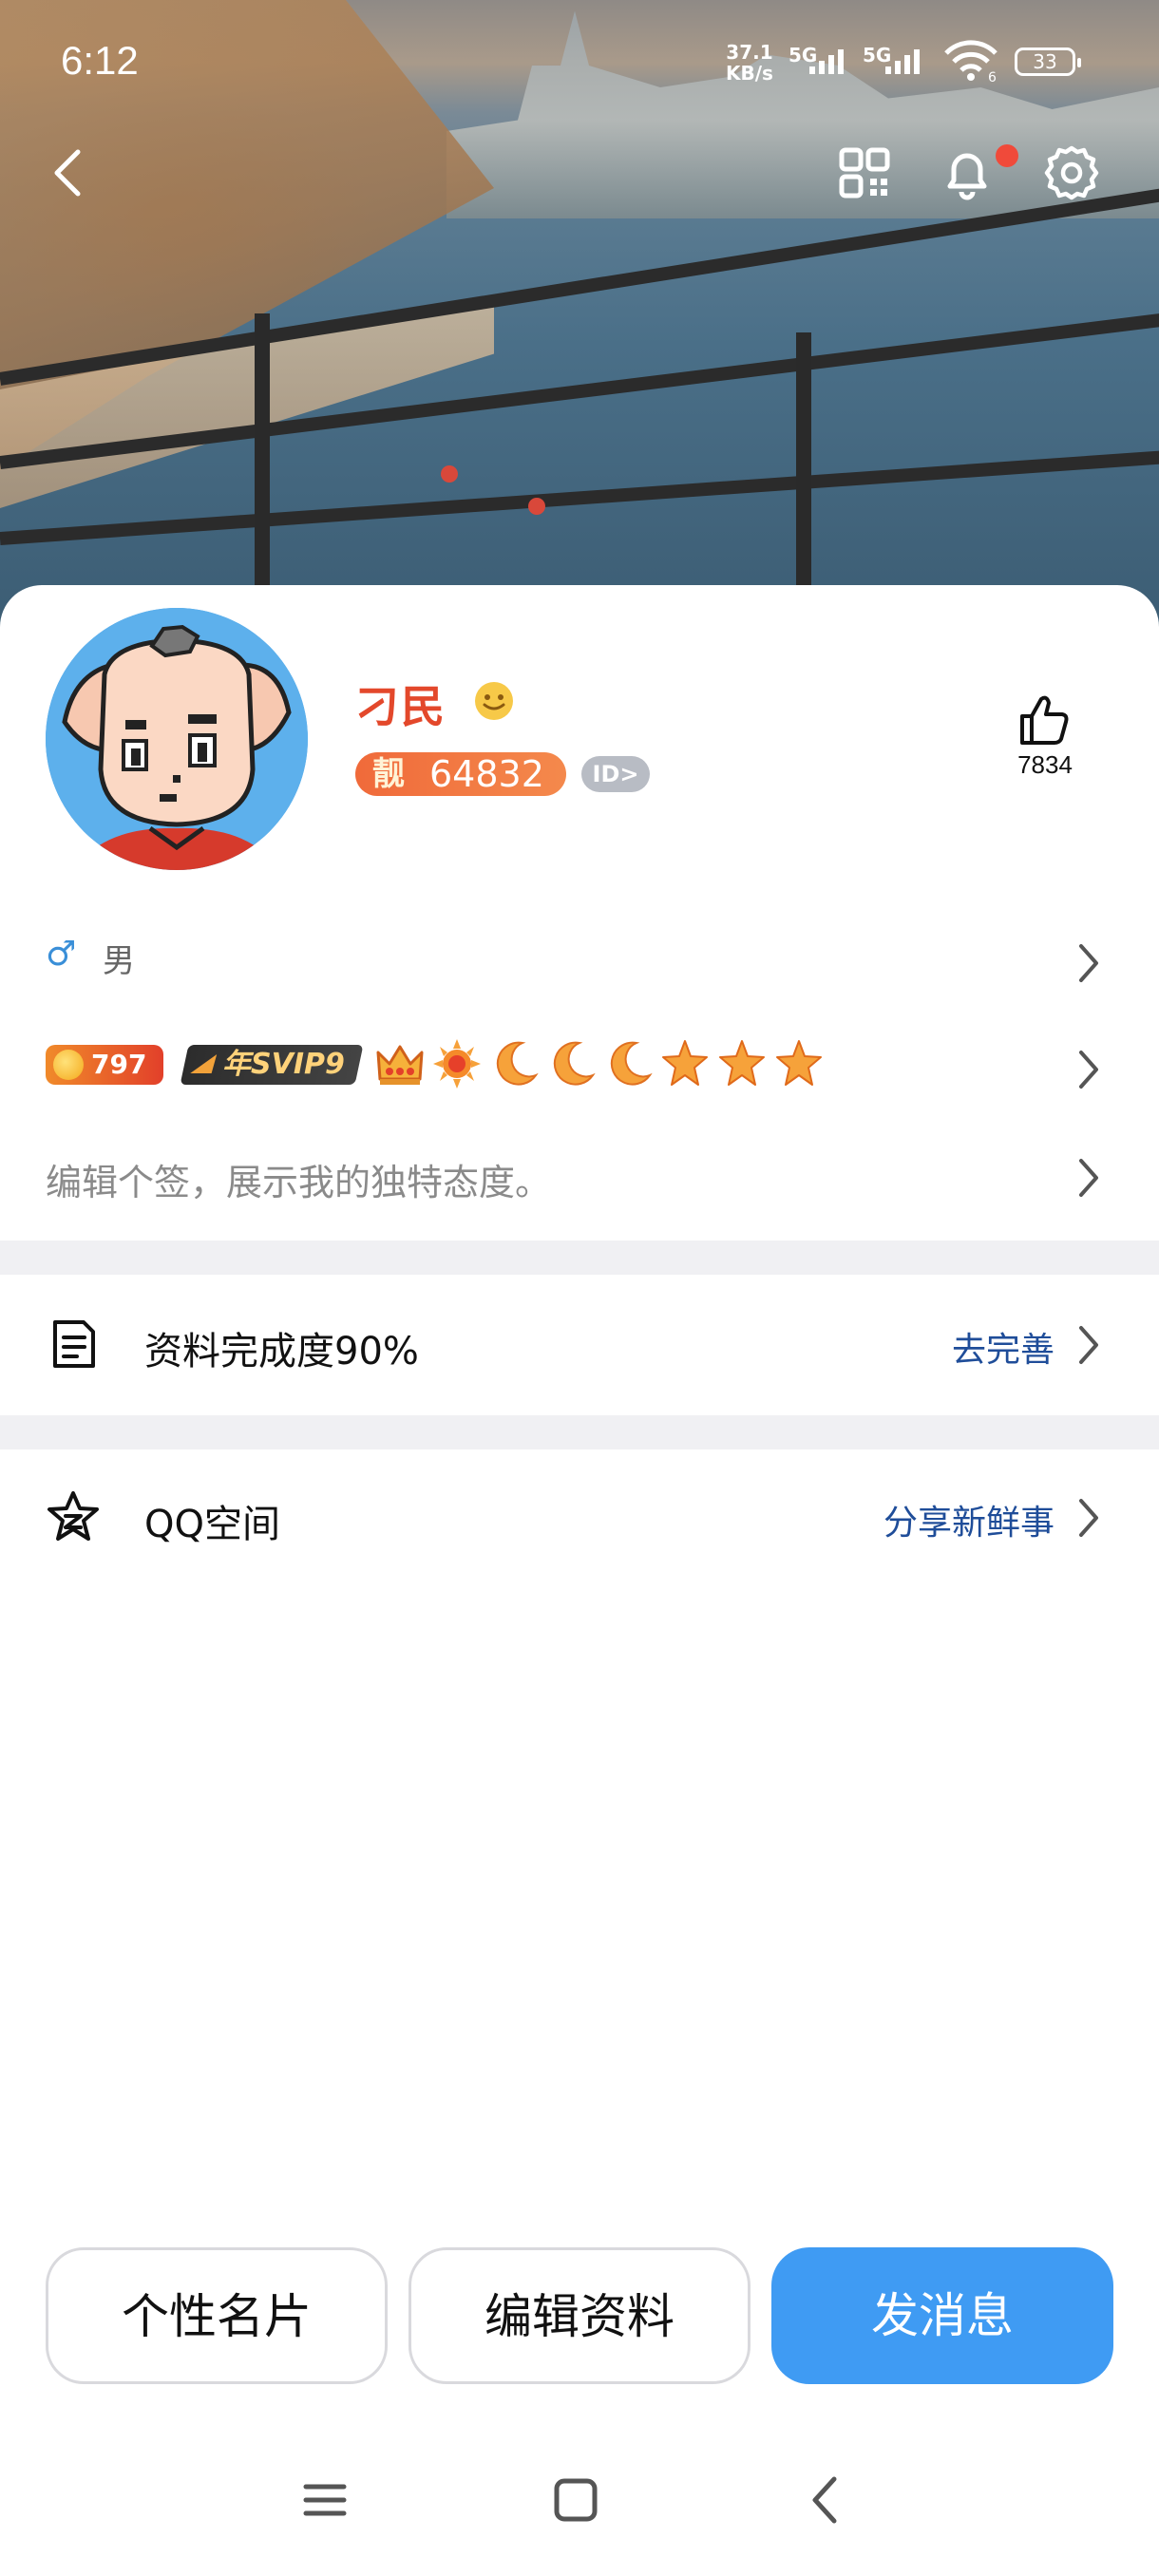 This screenshot has width=1159, height=2576. I want to click on cover-railing, so click(579, 497).